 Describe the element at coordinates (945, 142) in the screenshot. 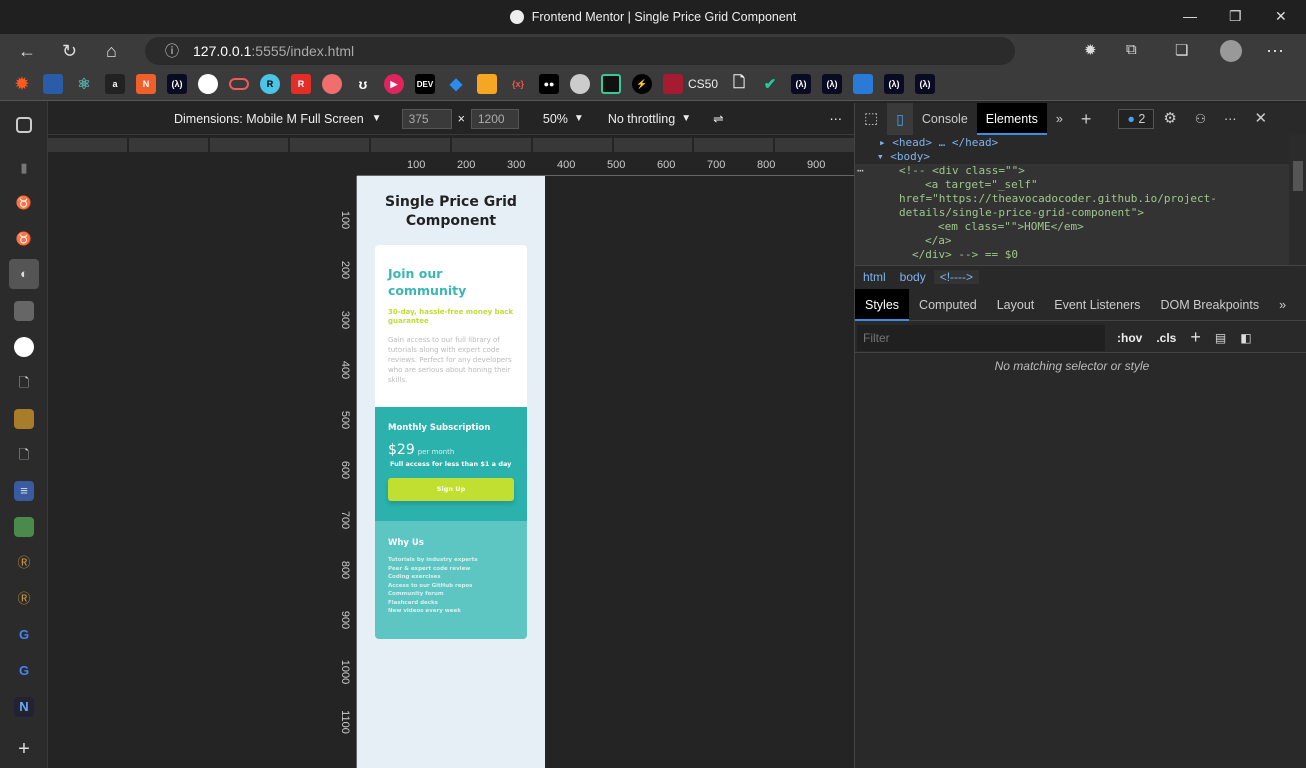

I see `dom-node: <head> … </head>` at that location.